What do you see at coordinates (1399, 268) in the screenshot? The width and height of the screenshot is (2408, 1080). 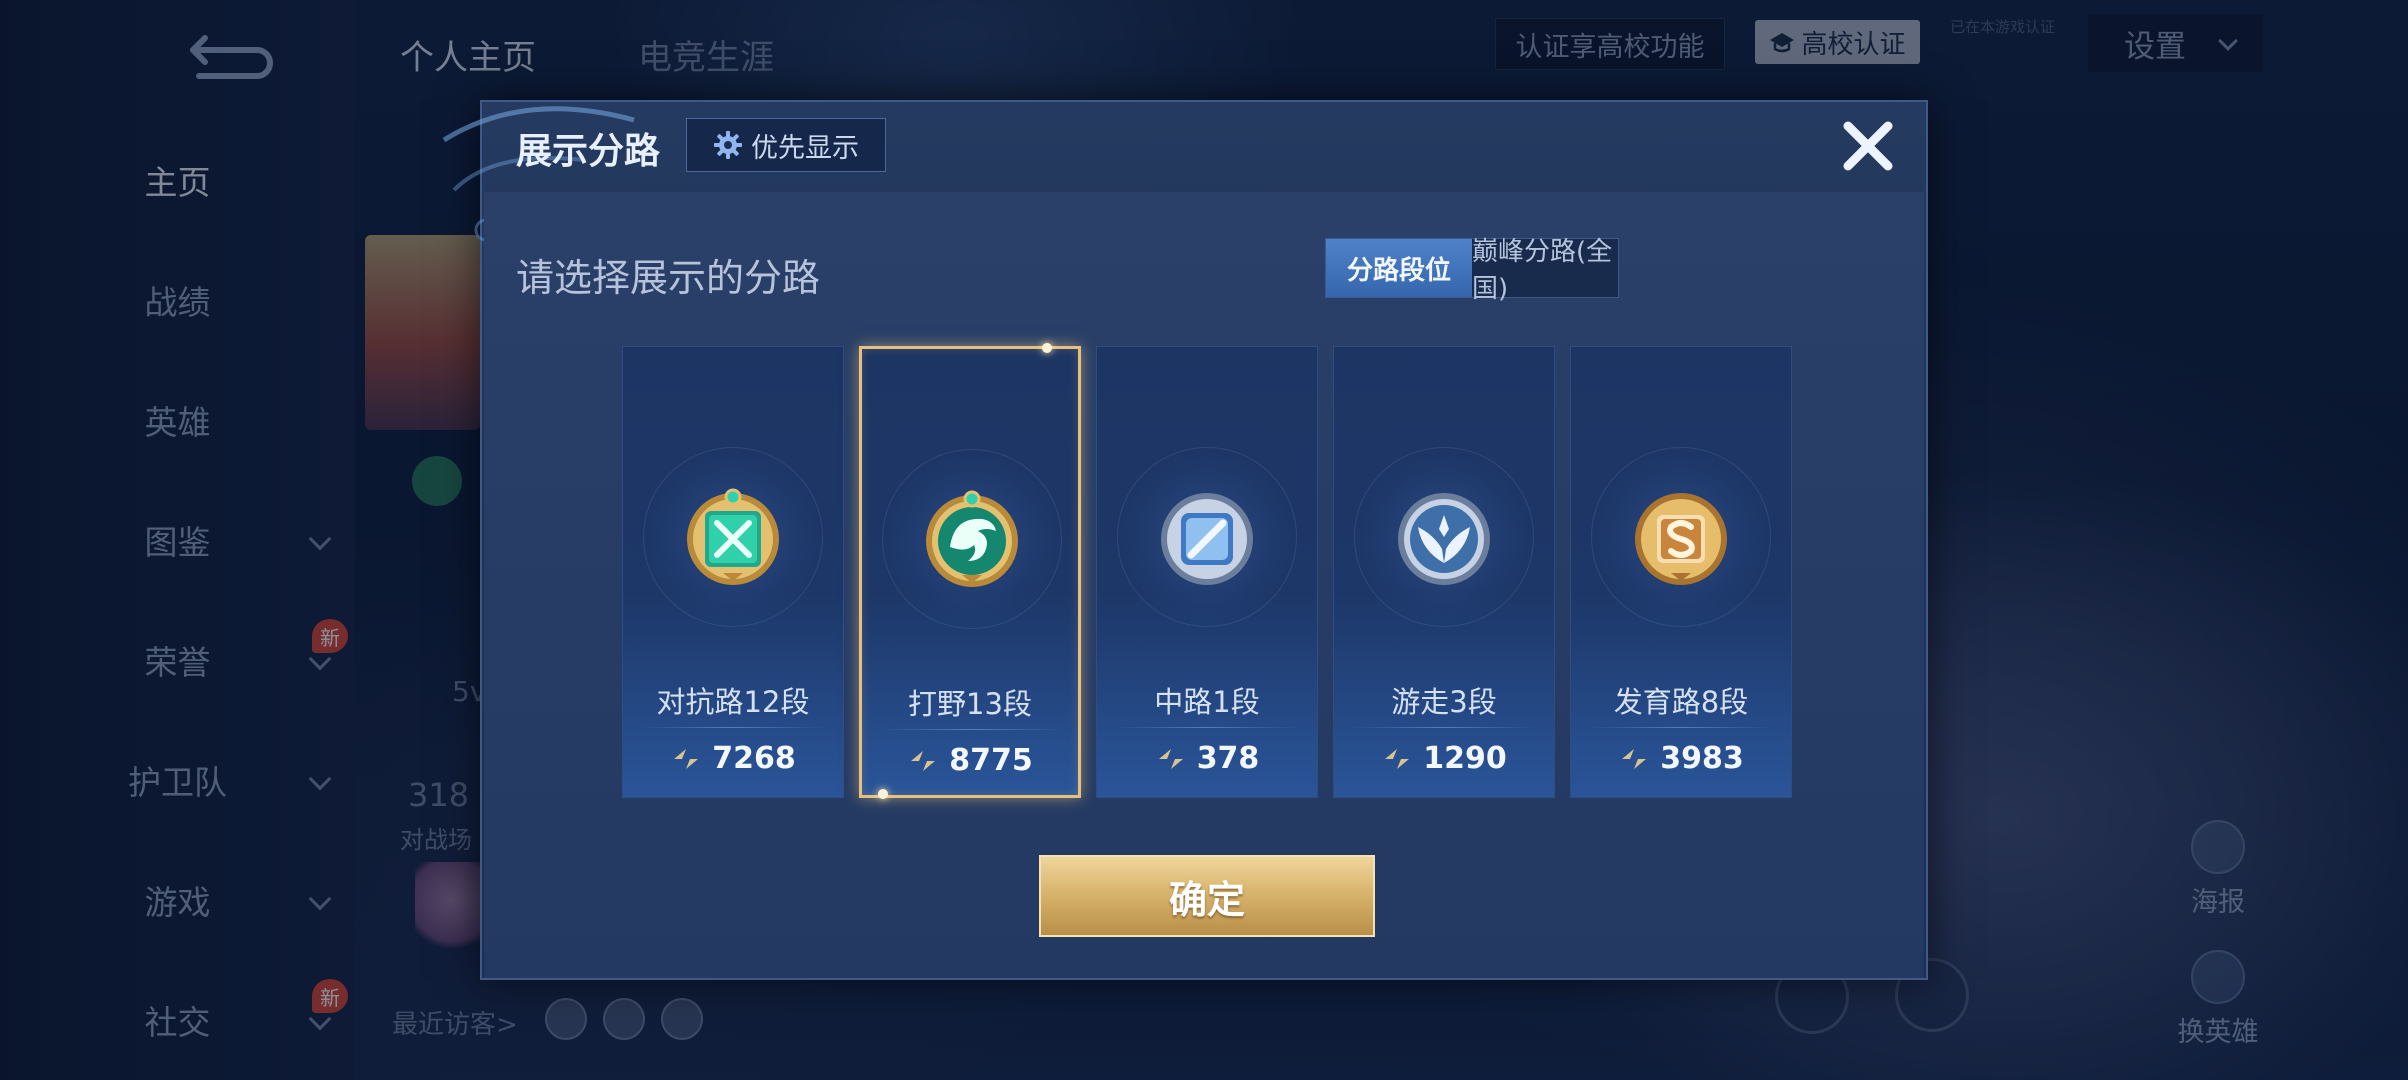 I see `tab-lane-rank: 分路段位` at bounding box center [1399, 268].